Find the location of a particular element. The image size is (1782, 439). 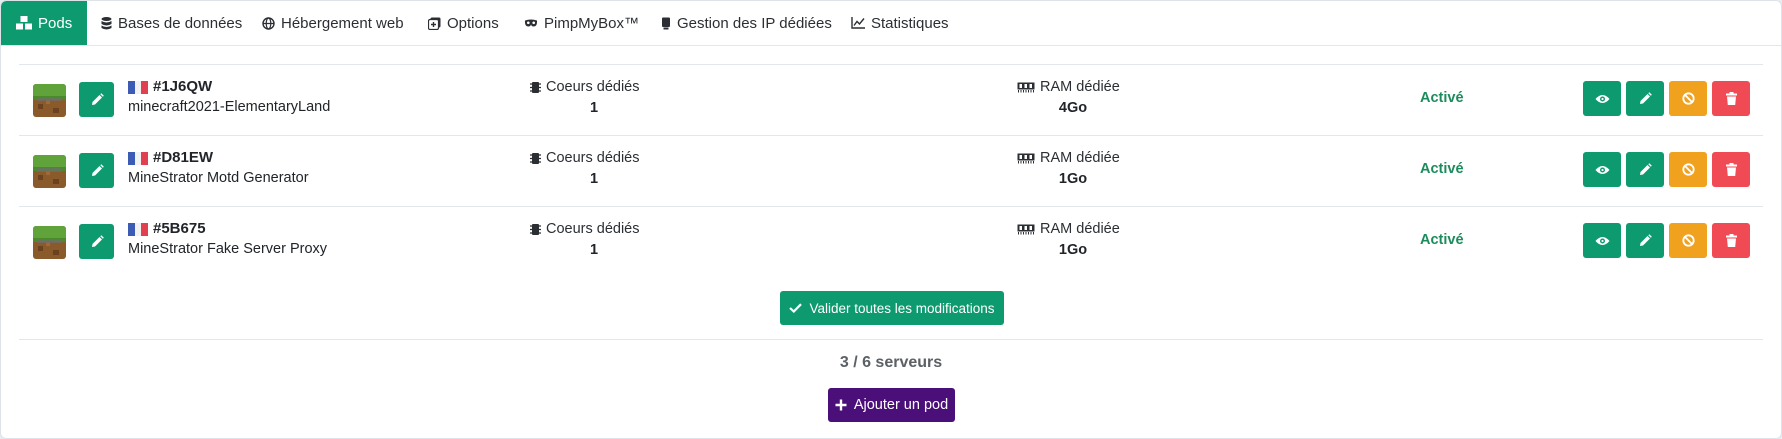

ram-value: 4Go is located at coordinates (1073, 108).